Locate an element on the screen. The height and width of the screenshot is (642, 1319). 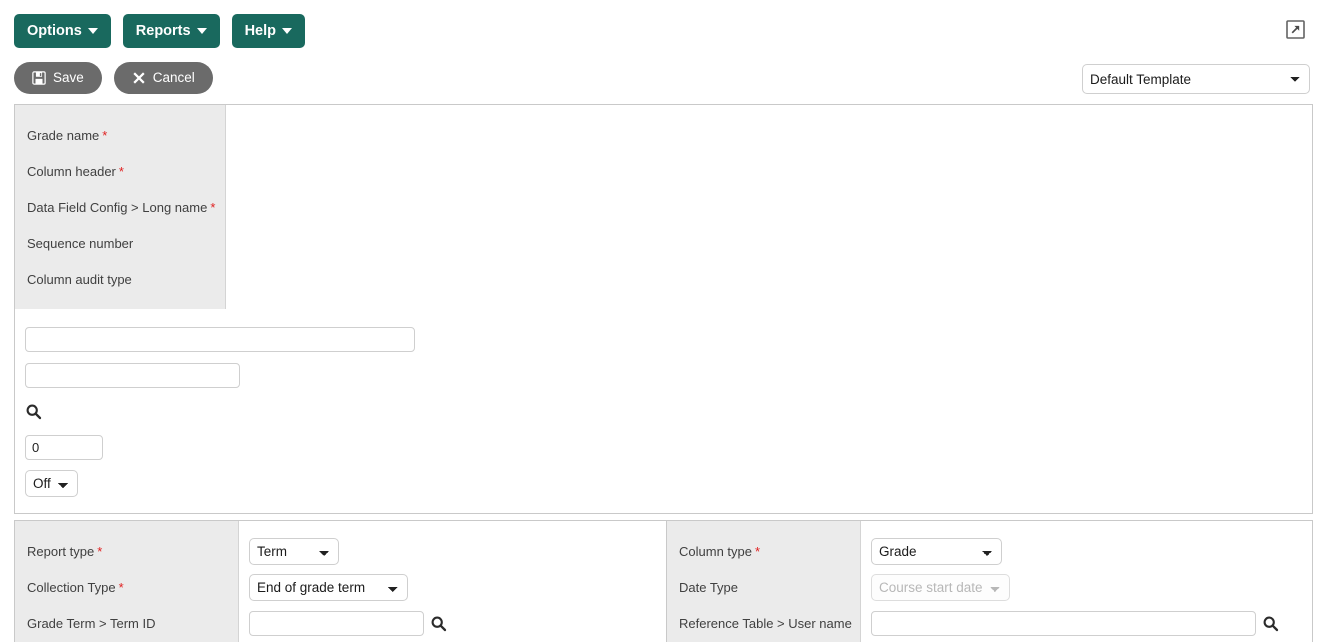
panel2-left-value-column: Term End of grade term is located at coordinates (452, 581).